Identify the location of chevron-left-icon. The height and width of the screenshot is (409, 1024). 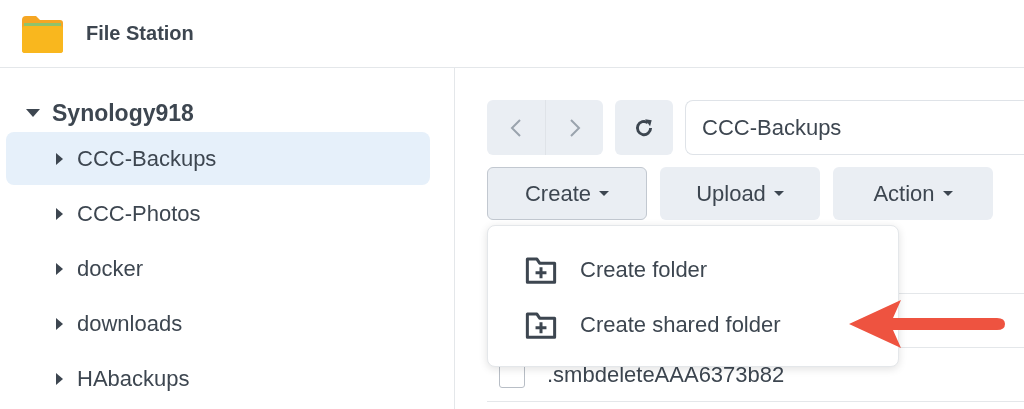
(516, 127).